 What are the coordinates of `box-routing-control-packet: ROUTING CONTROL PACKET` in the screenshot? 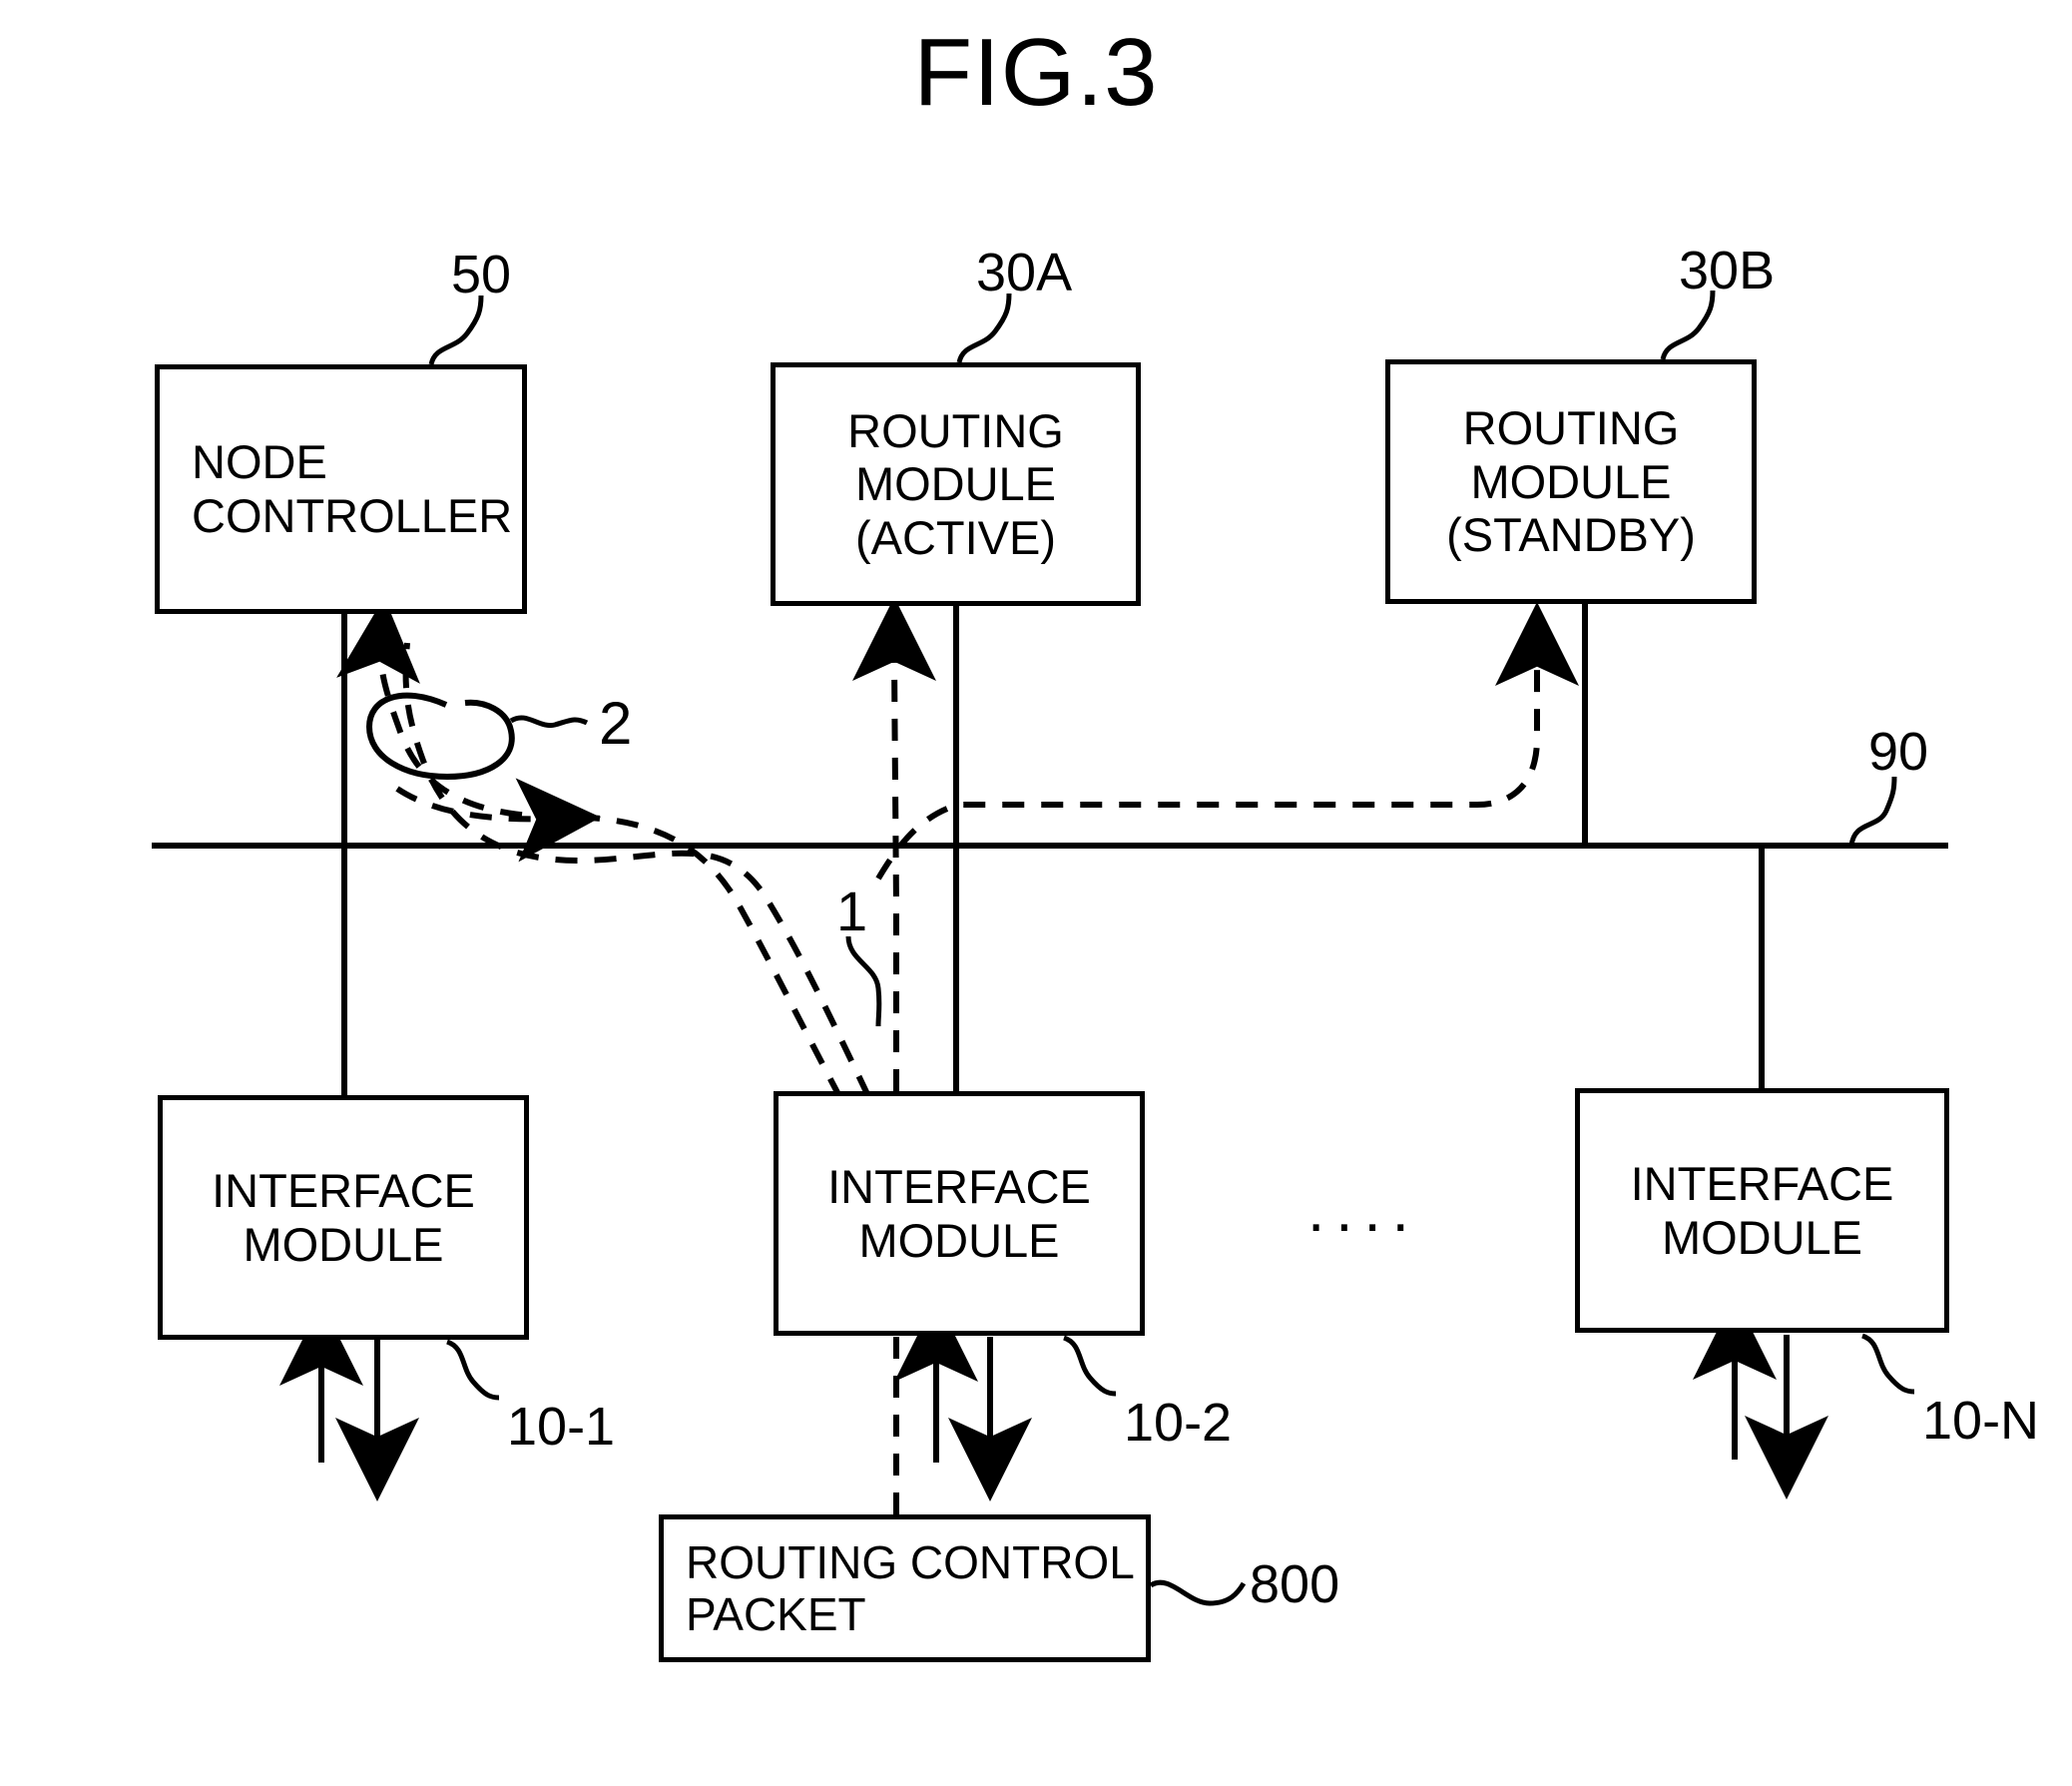 It's located at (905, 1588).